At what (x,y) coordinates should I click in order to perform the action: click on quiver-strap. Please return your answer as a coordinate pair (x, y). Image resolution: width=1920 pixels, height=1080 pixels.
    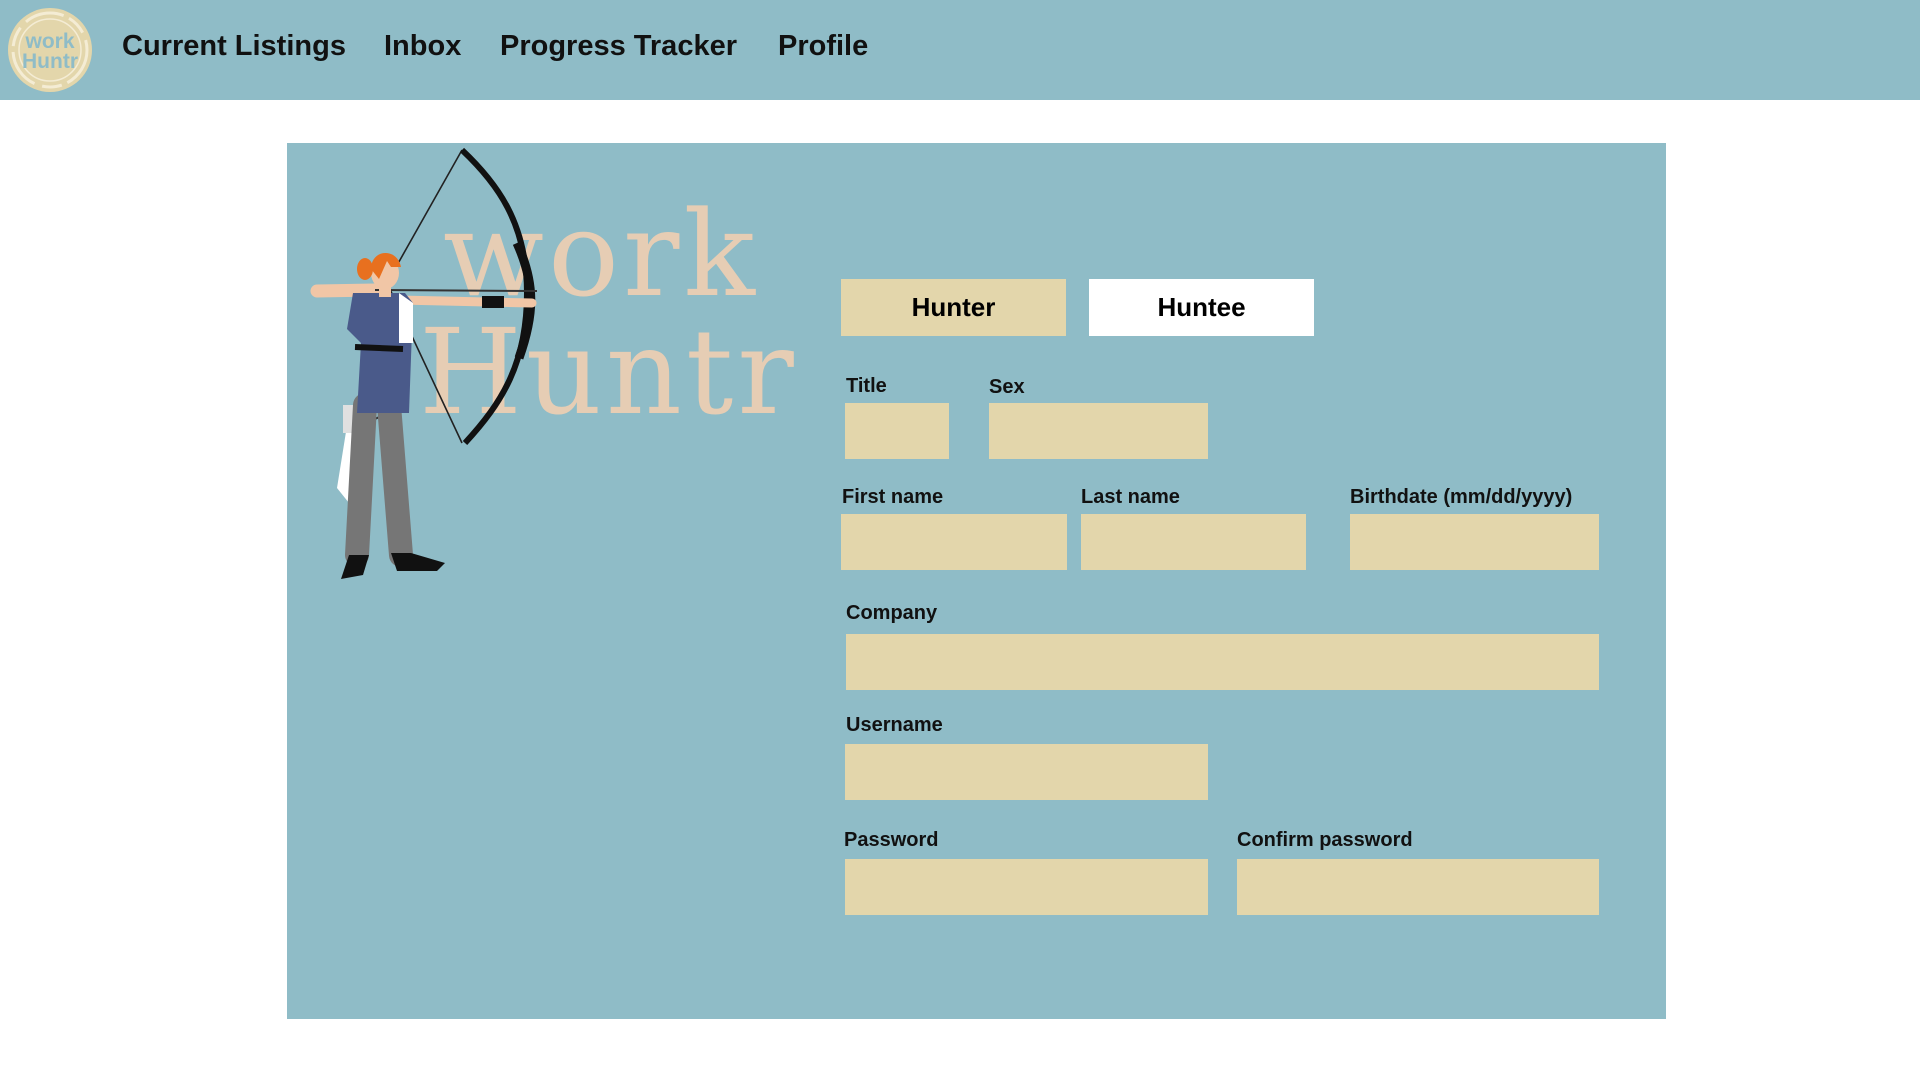
    Looking at the image, I should click on (348, 419).